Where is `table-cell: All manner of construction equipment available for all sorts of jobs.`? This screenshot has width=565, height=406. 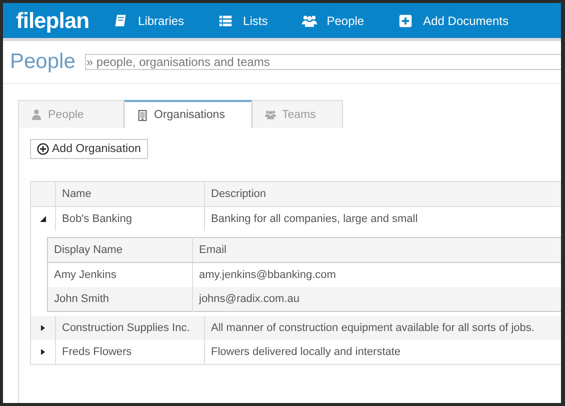
table-cell: All manner of construction equipment available for all sorts of jobs. is located at coordinates (382, 328).